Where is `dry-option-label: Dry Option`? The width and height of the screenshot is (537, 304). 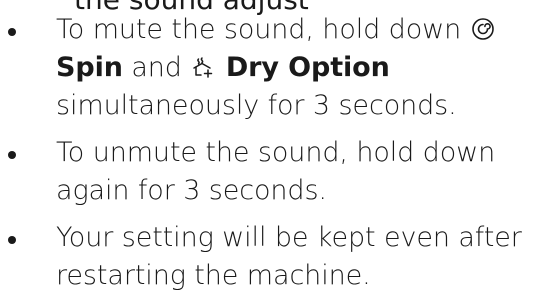
dry-option-label: Dry Option is located at coordinates (307, 67).